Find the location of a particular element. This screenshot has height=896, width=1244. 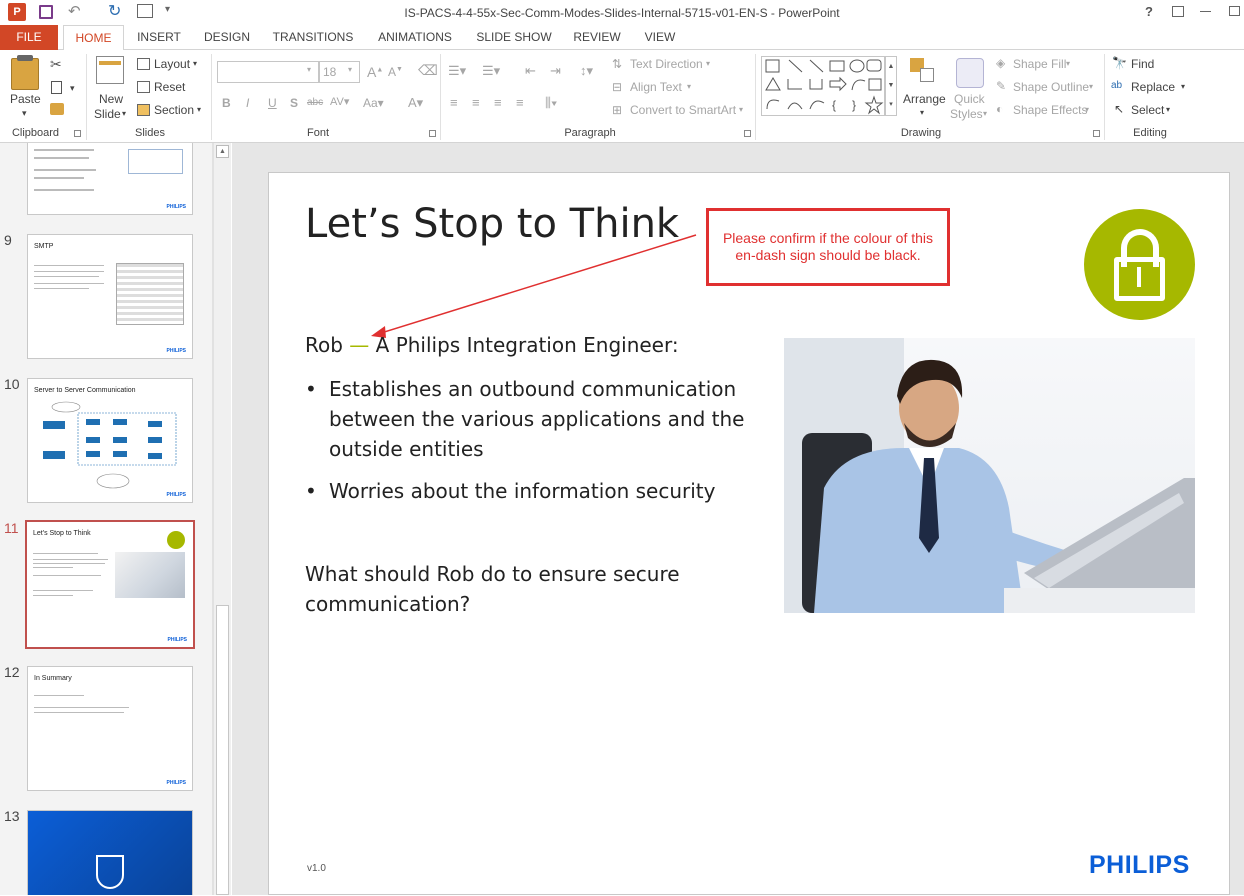

convert-smartart-icon: ⊞ is located at coordinates (617, 110).